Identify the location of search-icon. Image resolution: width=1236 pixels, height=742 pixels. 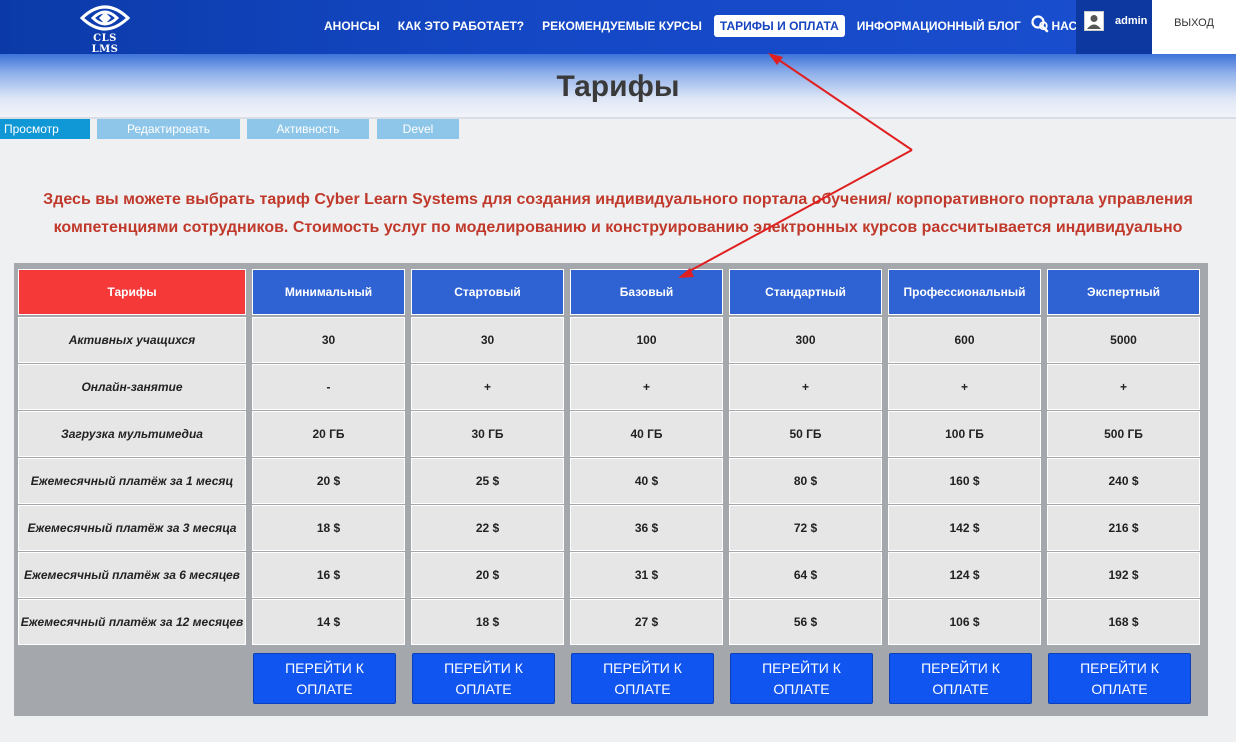
(1040, 24).